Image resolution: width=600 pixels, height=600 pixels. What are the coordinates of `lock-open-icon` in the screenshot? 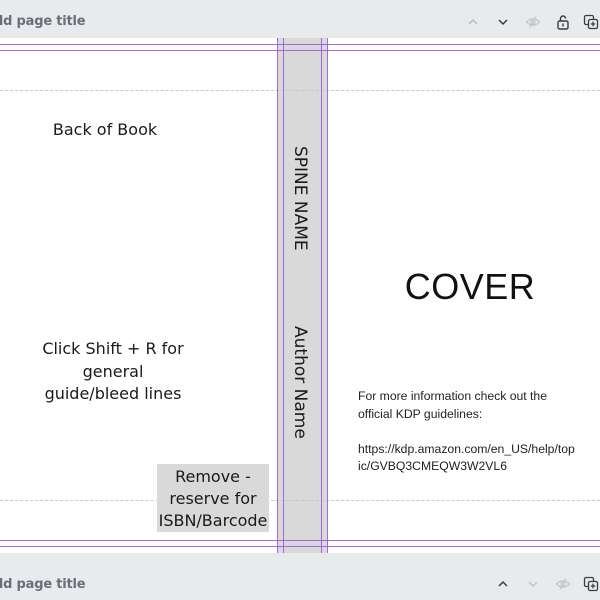 It's located at (563, 22).